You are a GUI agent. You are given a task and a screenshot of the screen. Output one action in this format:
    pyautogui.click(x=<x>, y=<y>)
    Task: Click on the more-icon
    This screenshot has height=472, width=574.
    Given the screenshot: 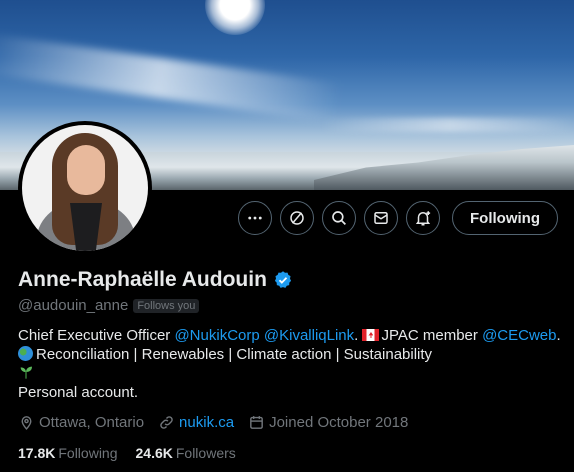 What is the action you would take?
    pyautogui.click(x=255, y=218)
    